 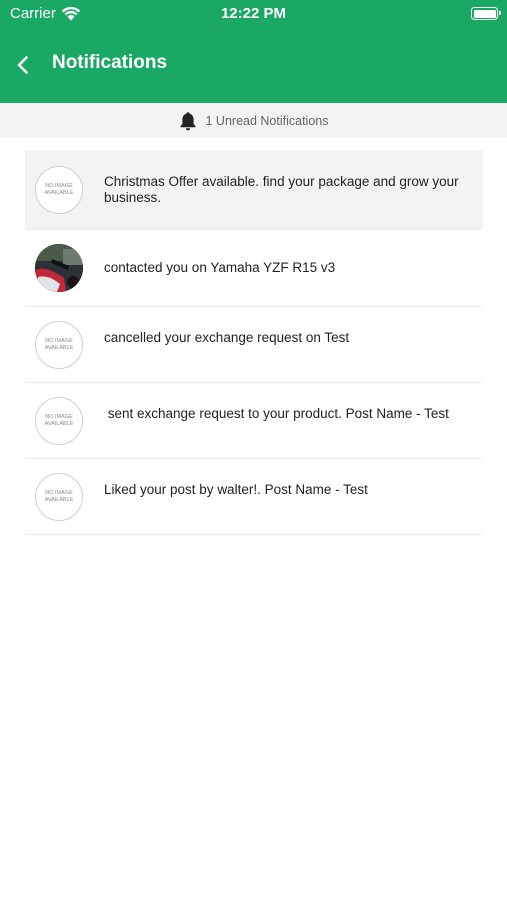 I want to click on page-title: Notifications, so click(x=110, y=62).